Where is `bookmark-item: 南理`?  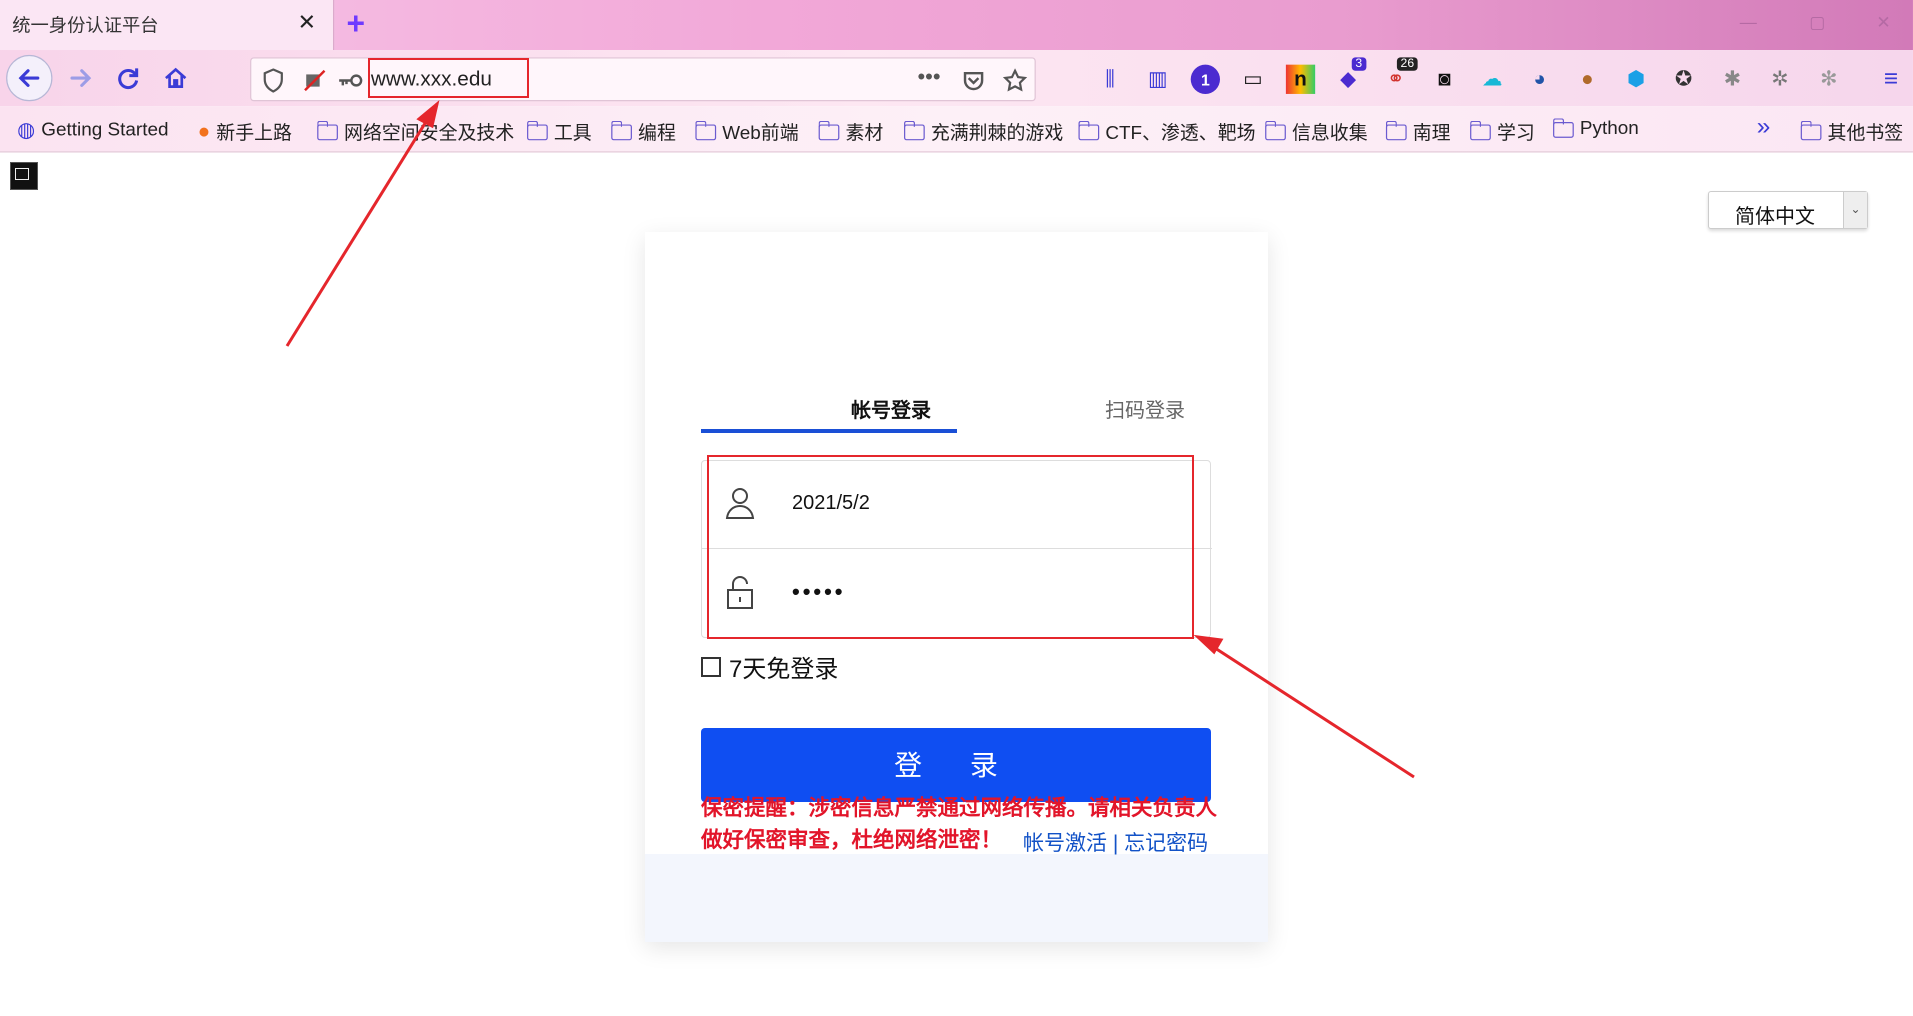 bookmark-item: 南理 is located at coordinates (1418, 131).